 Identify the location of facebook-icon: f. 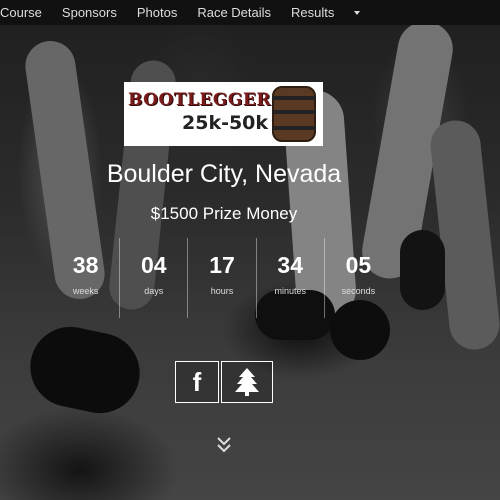
(197, 381).